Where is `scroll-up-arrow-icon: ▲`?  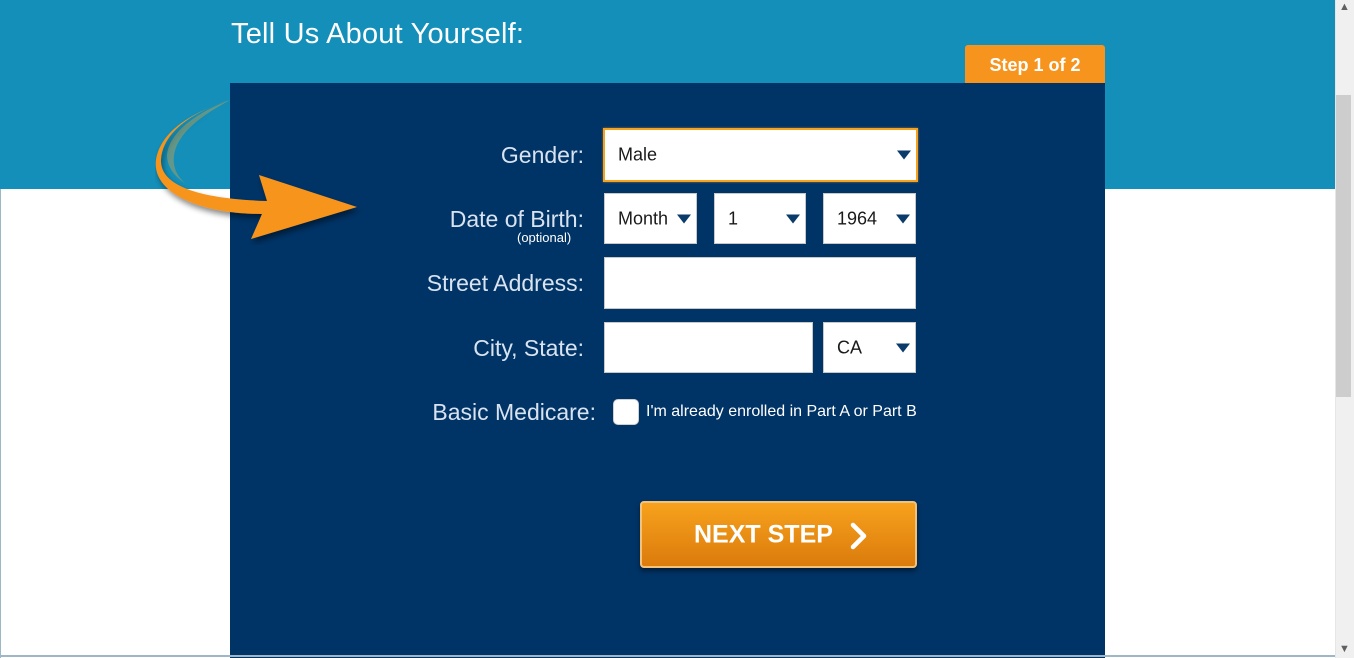
scroll-up-arrow-icon: ▲ is located at coordinates (1344, 7).